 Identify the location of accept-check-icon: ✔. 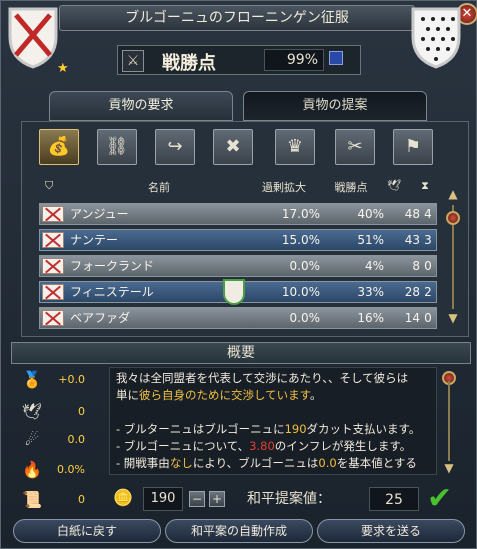
(440, 498).